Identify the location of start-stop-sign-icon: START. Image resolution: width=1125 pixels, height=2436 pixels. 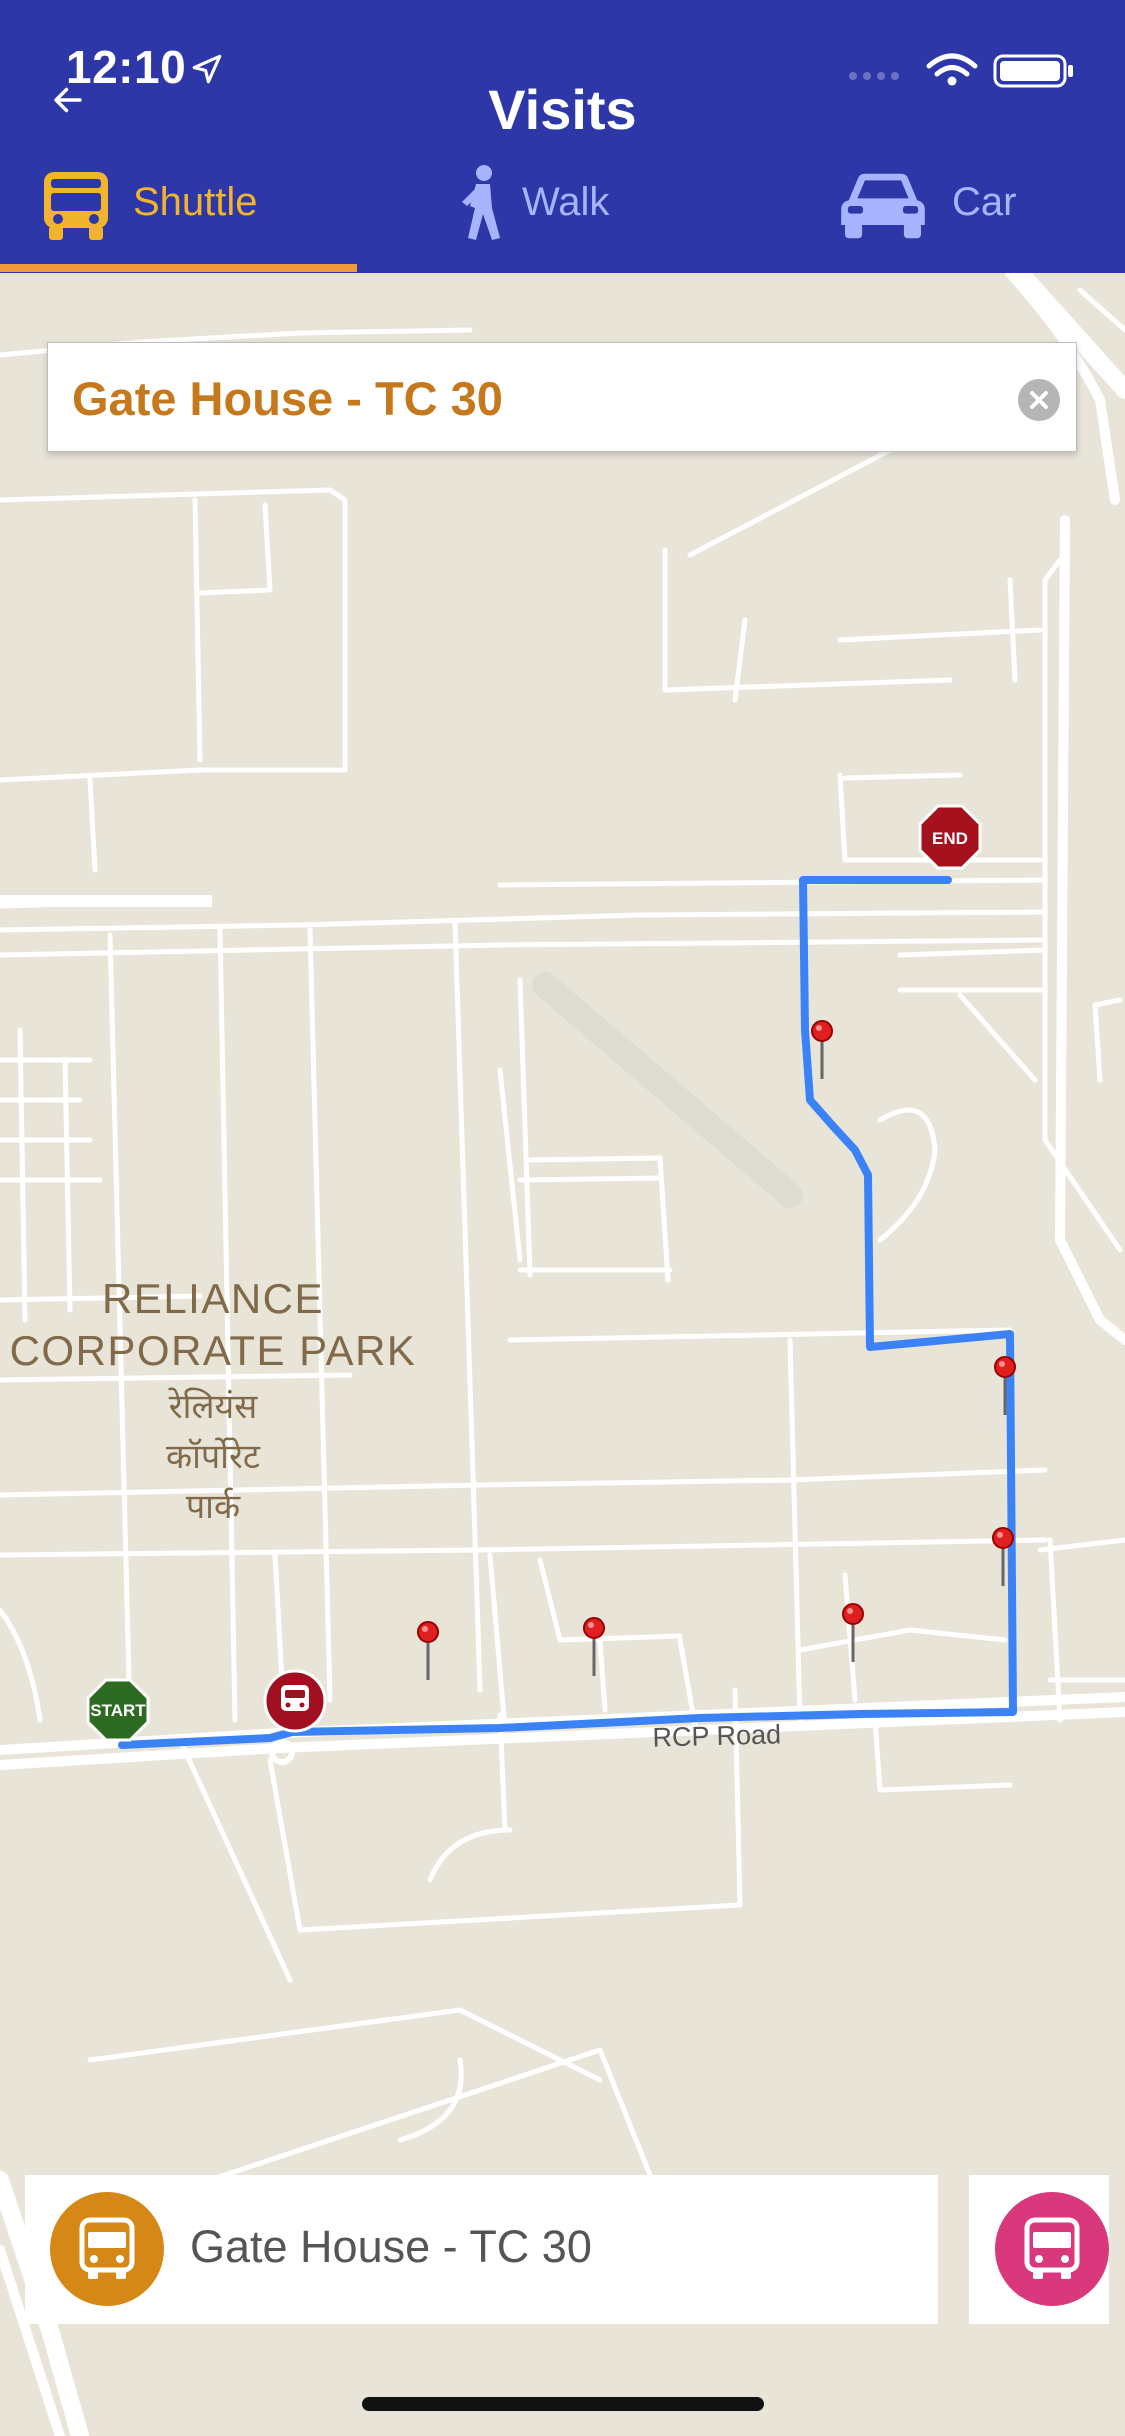
(118, 1710).